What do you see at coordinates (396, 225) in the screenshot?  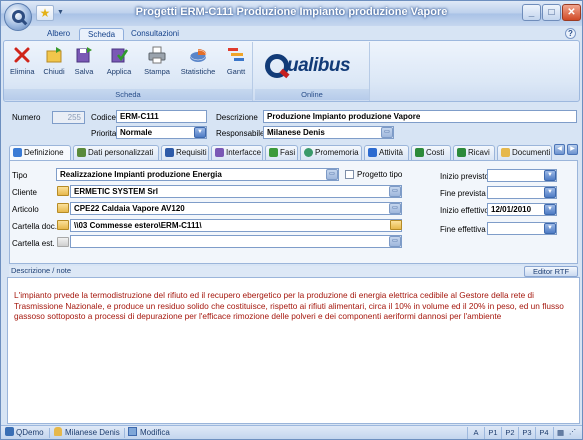 I see `cartella-doc-browse-icon` at bounding box center [396, 225].